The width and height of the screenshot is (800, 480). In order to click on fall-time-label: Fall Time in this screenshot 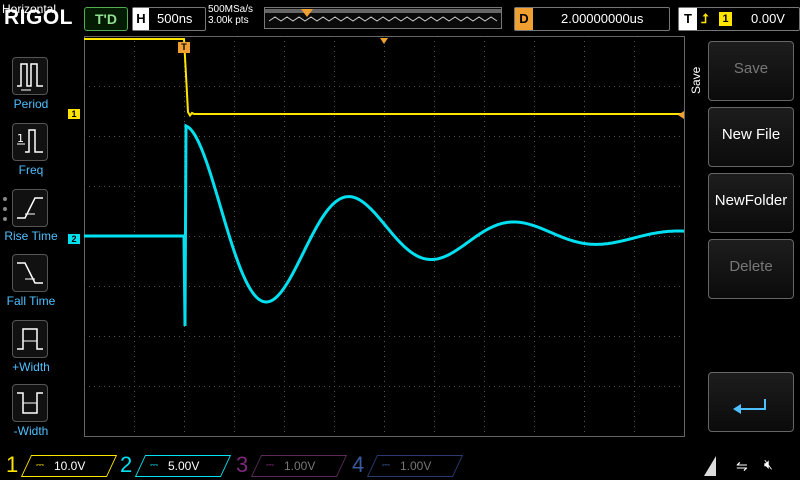, I will do `click(31, 301)`.